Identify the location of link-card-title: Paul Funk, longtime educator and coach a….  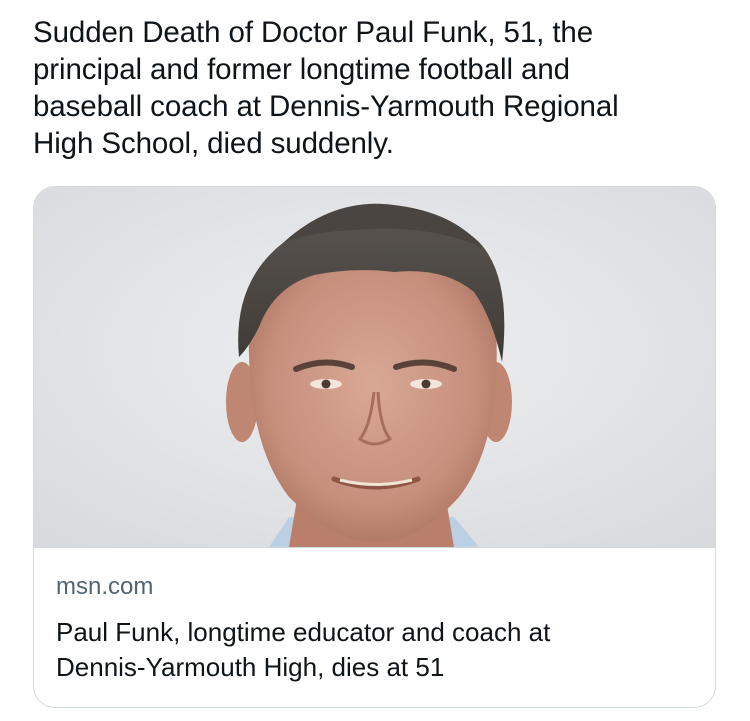
(376, 650).